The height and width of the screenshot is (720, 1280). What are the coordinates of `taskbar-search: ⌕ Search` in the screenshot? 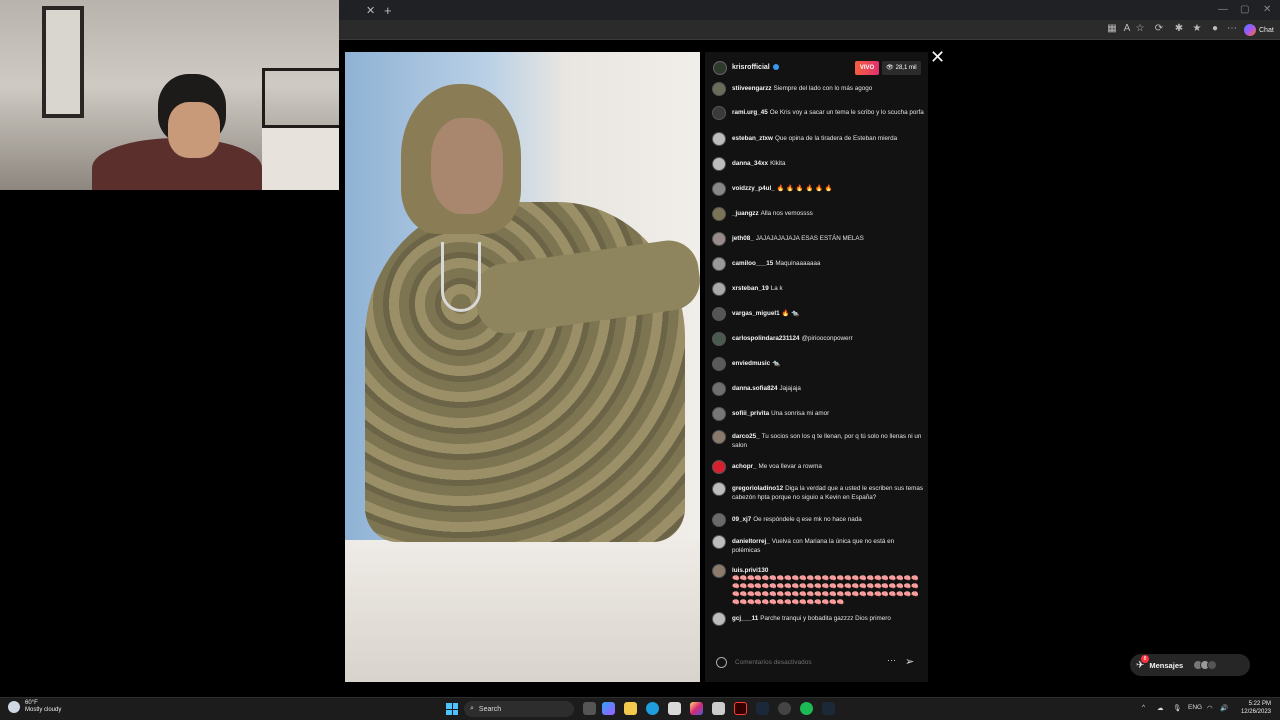 It's located at (519, 709).